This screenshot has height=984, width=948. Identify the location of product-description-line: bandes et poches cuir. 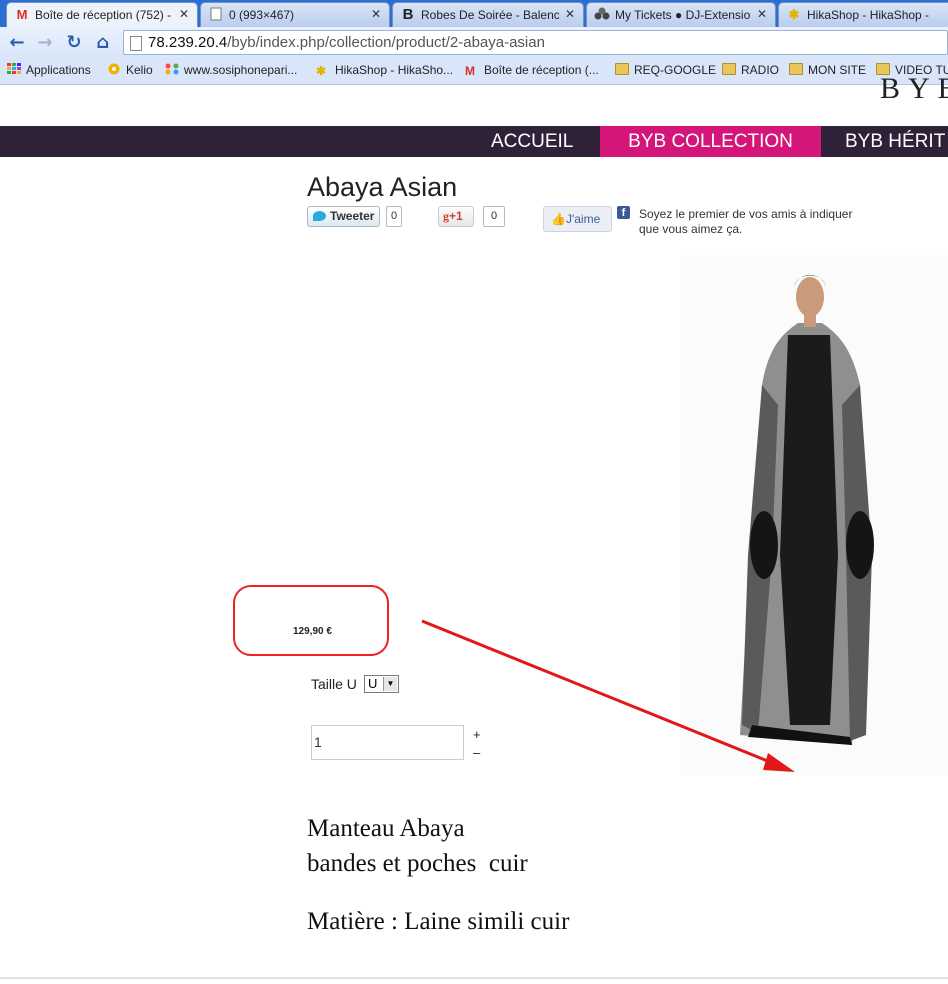
(417, 863).